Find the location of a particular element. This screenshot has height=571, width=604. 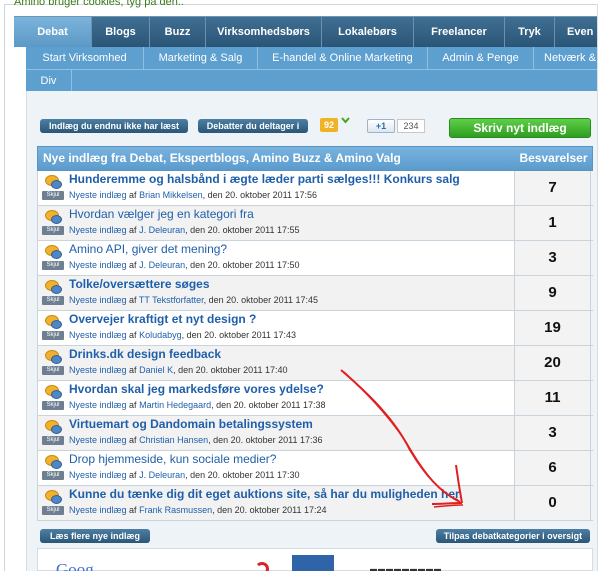

post-title-link: Tolke/oversættere søges is located at coordinates (139, 284).